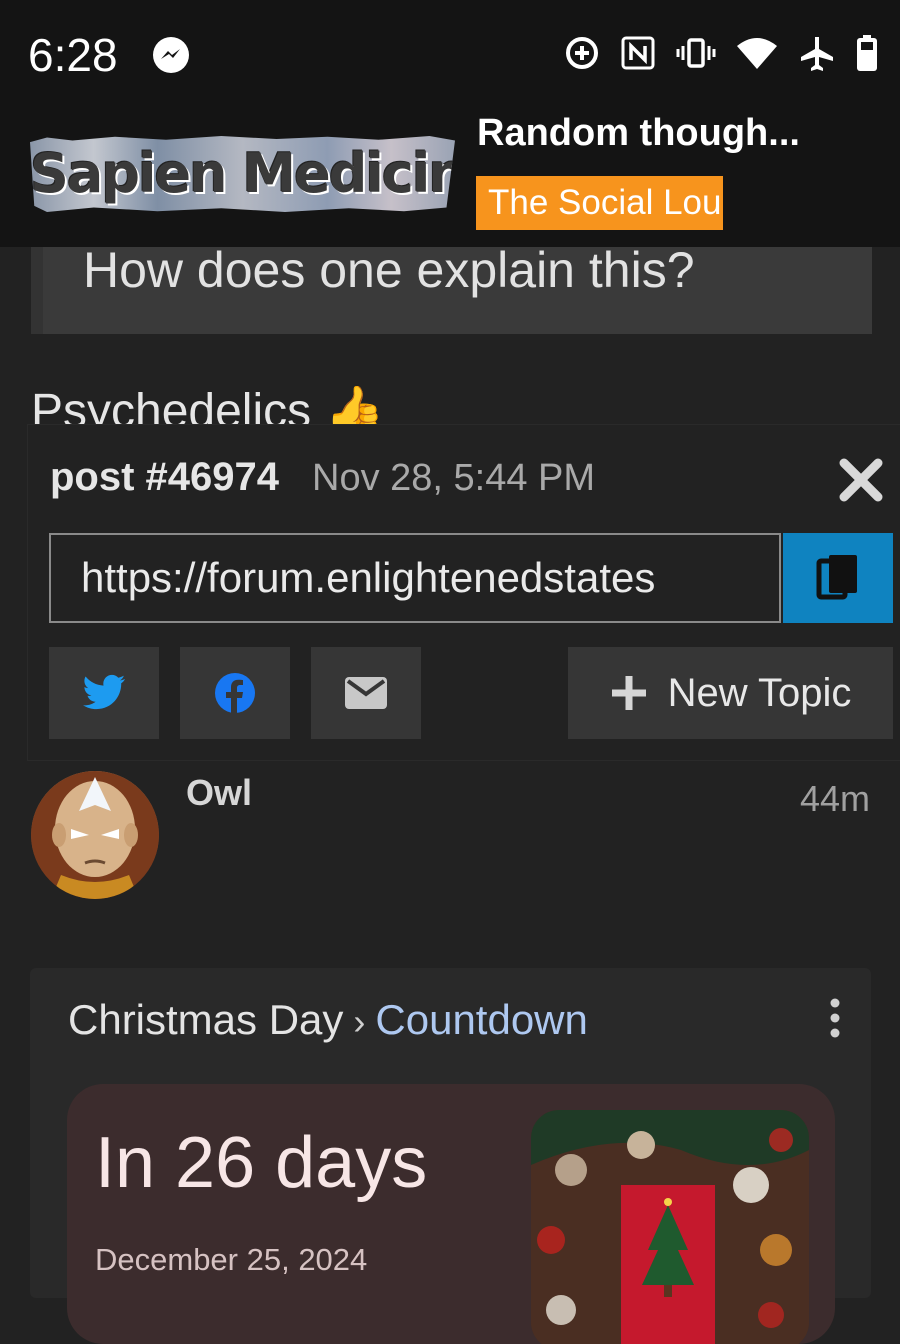 Image resolution: width=900 pixels, height=1344 pixels. What do you see at coordinates (759, 692) in the screenshot?
I see `new-topic-label: New Topic` at bounding box center [759, 692].